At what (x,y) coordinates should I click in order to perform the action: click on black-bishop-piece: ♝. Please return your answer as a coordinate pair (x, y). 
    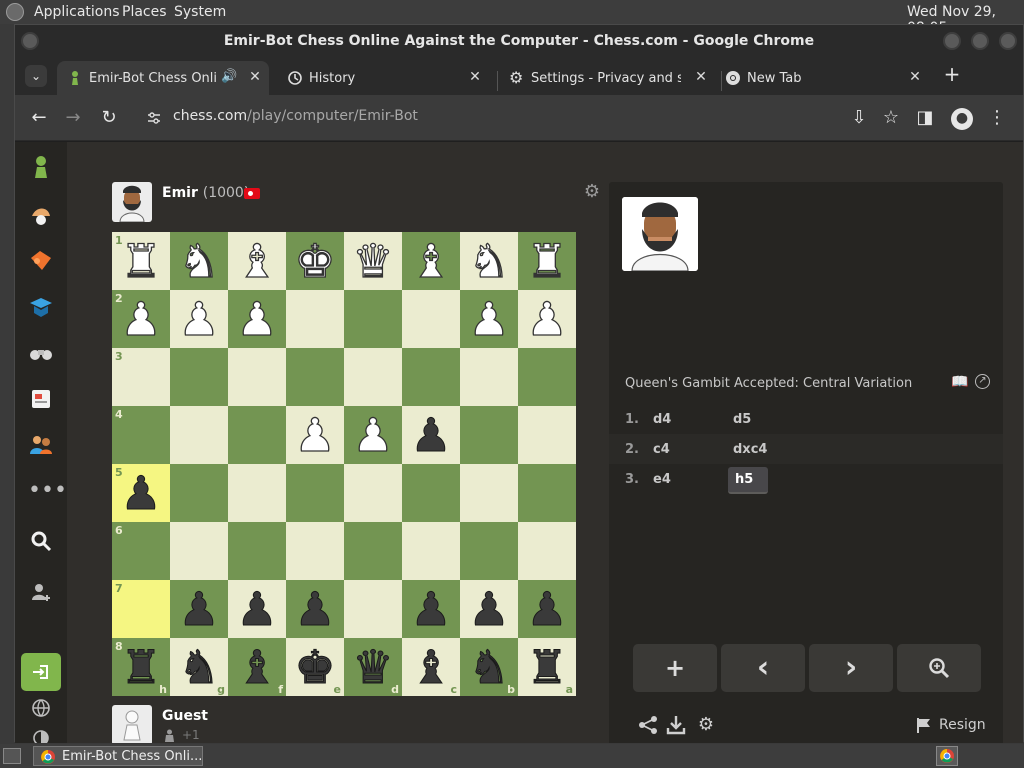
    Looking at the image, I should click on (431, 667).